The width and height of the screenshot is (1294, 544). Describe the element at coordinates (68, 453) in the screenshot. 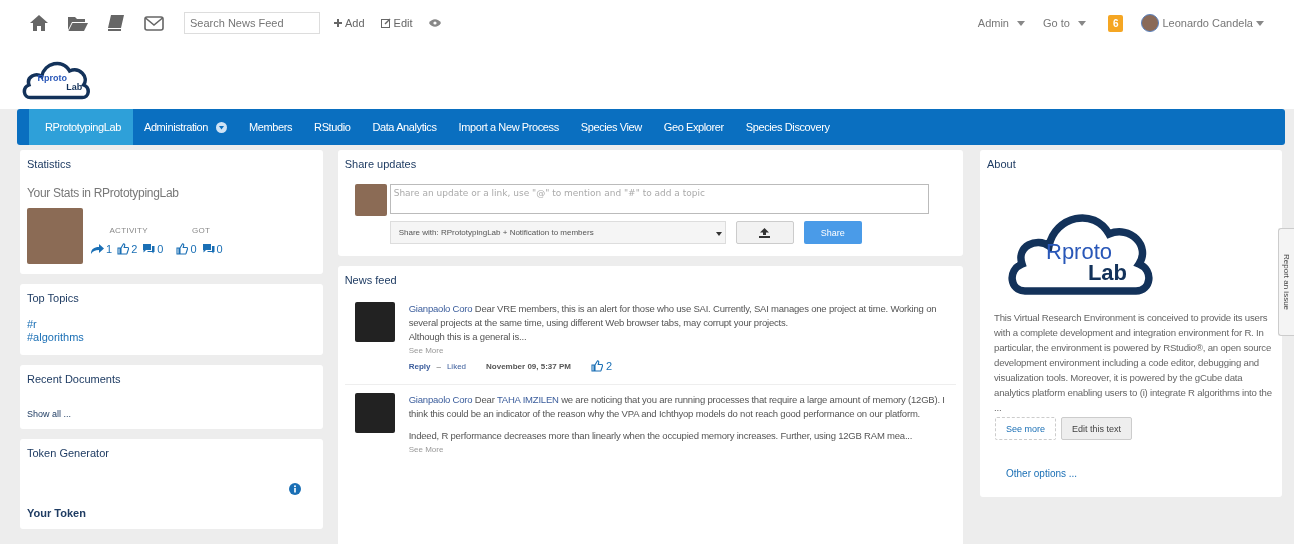

I see `card-title: Token Generator` at that location.